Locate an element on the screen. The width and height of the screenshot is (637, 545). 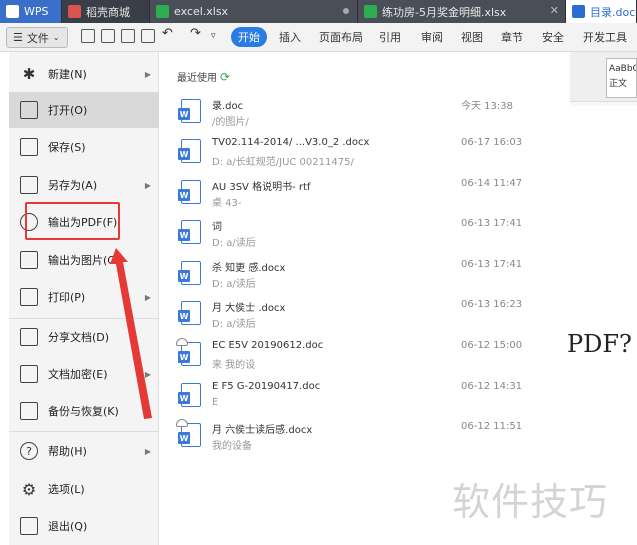
arrow-shape is located at coordinates (131, 333).